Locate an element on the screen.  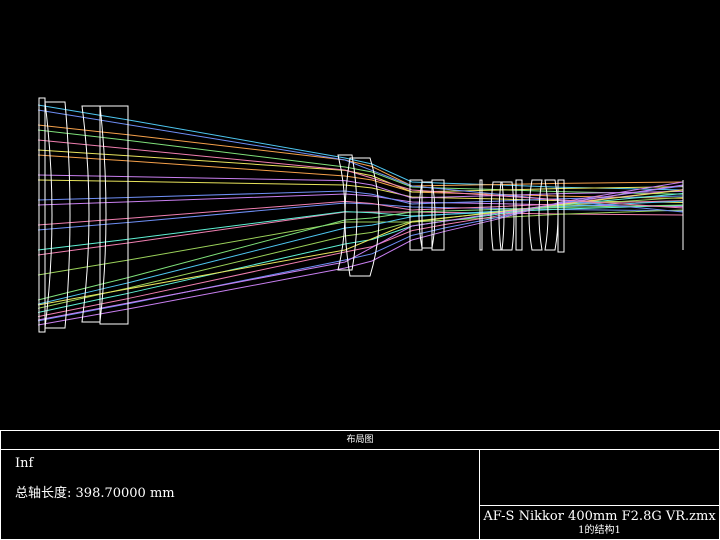
total-axial-length-label: 总轴长度: is located at coordinates (43, 493).